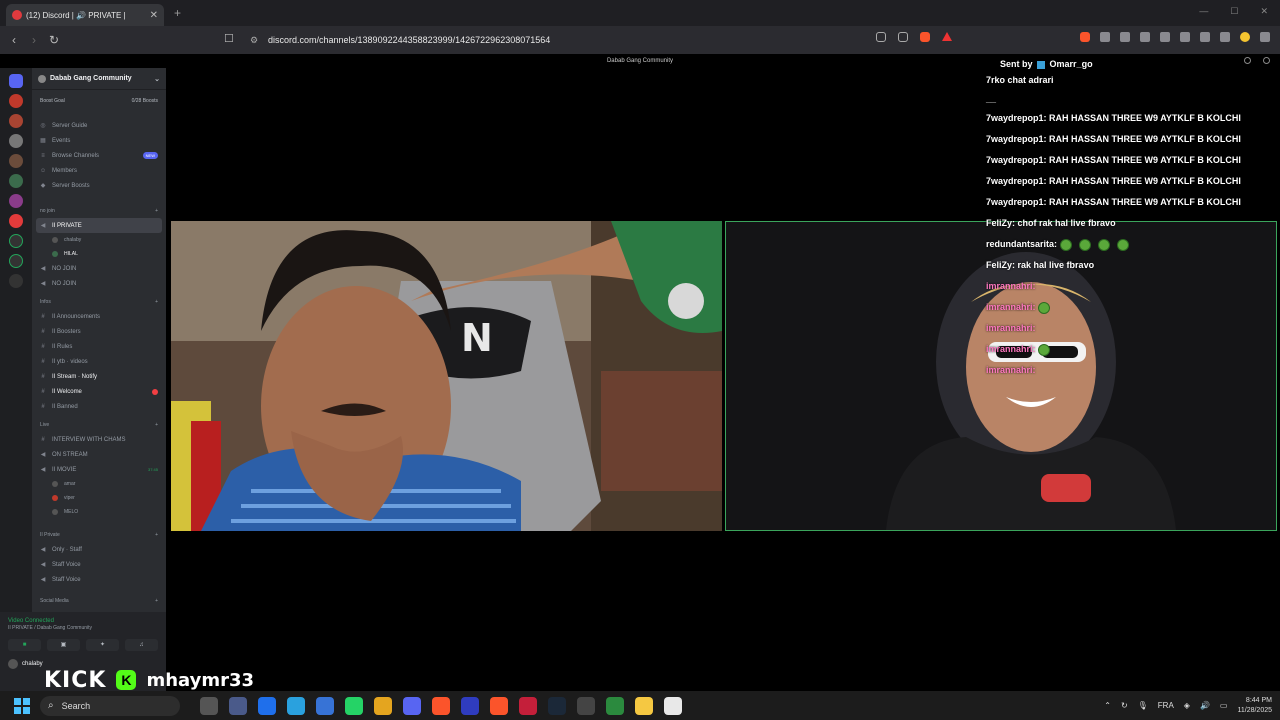 The image size is (1280, 720). Describe the element at coordinates (16, 281) in the screenshot. I see `download-icon` at that location.